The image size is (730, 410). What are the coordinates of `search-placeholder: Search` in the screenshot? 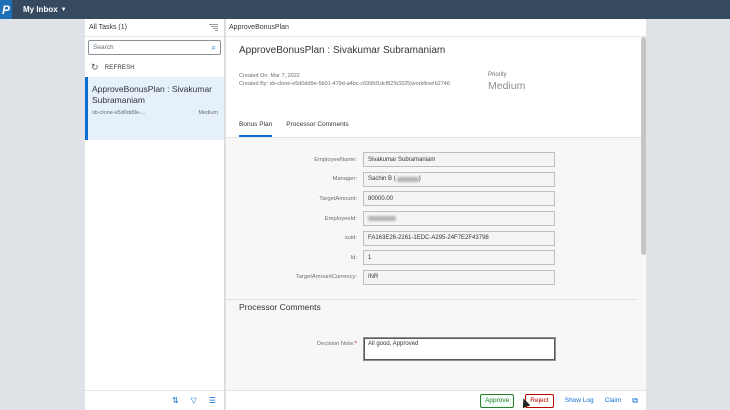 It's located at (103, 47).